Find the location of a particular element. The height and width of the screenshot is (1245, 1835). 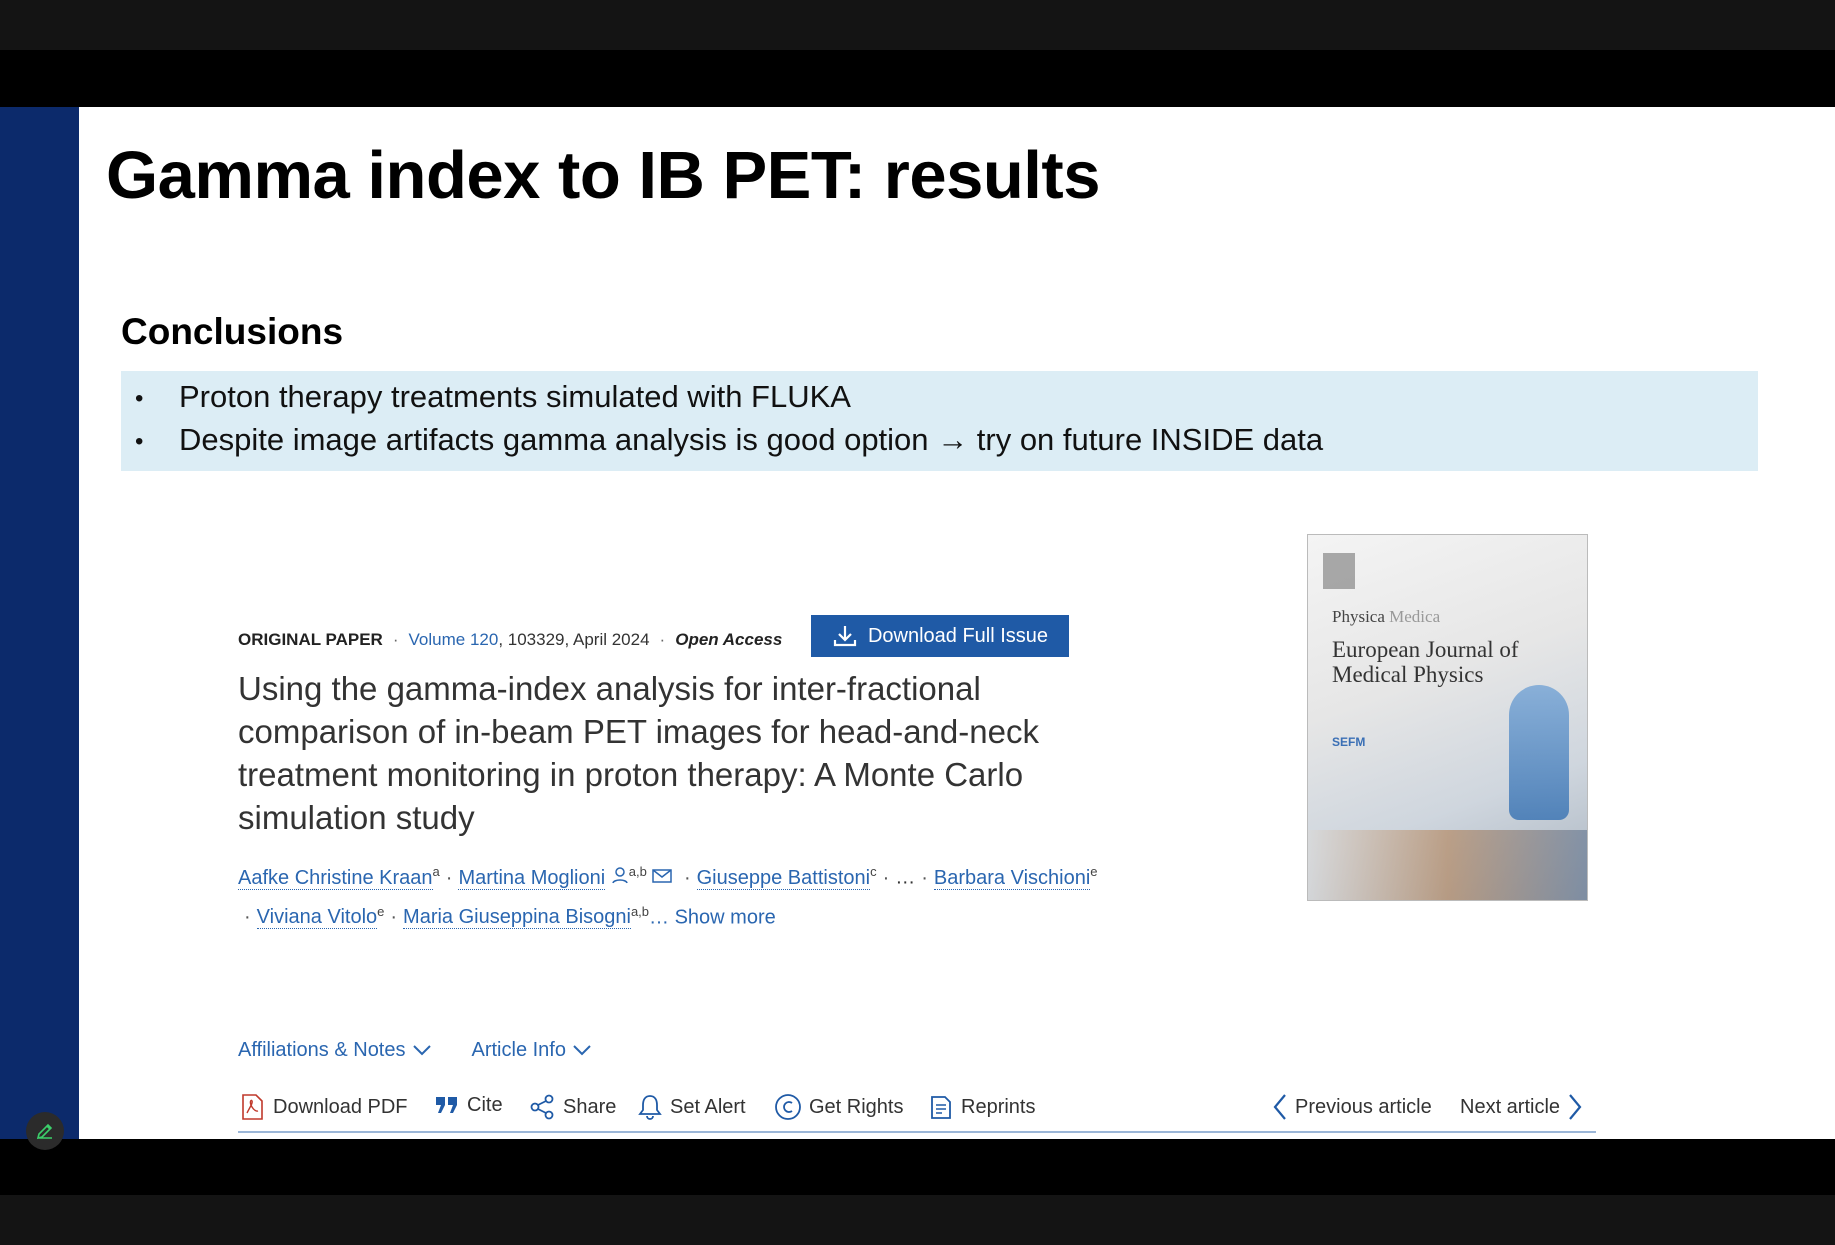

author-link: Martina Moglioni is located at coordinates (532, 878).